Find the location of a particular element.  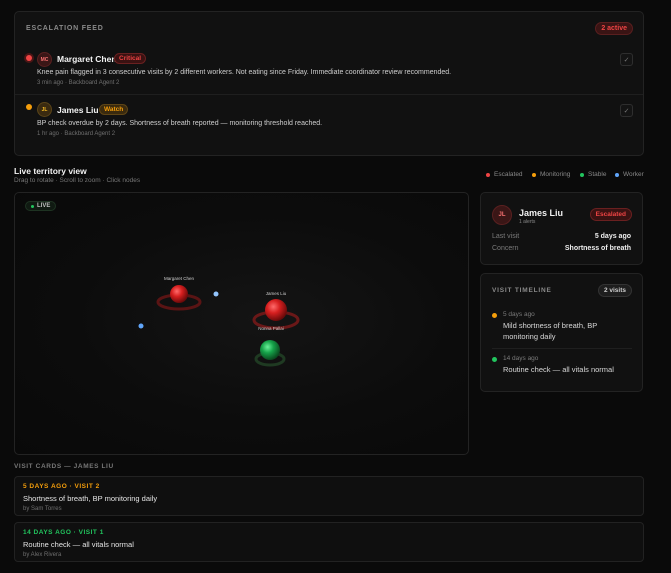

visit-text: Routine check — all vitals normal is located at coordinates (78, 544).